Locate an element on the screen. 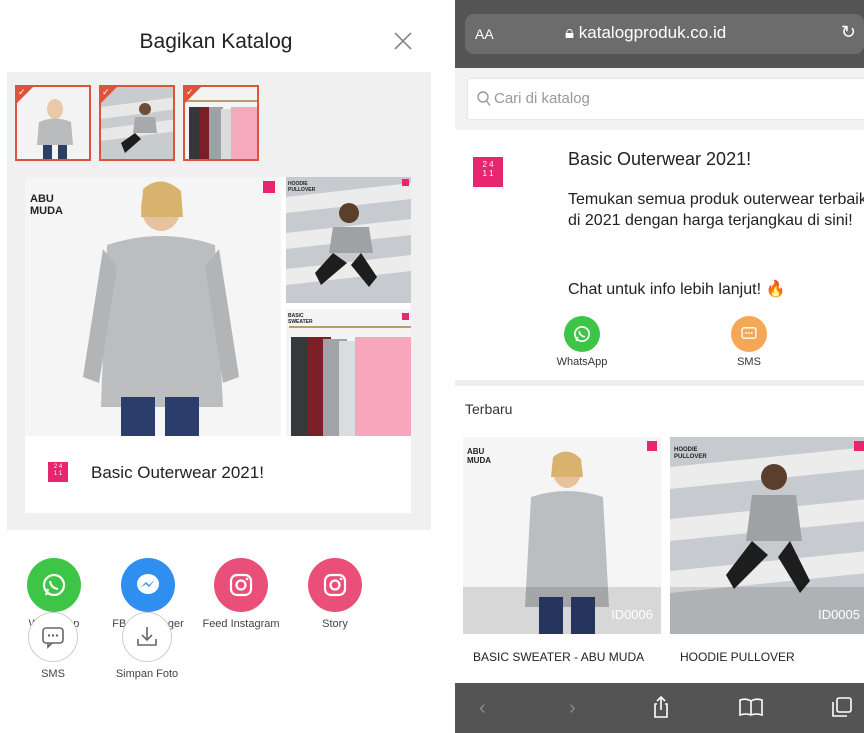 Image resolution: width=864 pixels, height=733 pixels. messenger-icon is located at coordinates (148, 585).